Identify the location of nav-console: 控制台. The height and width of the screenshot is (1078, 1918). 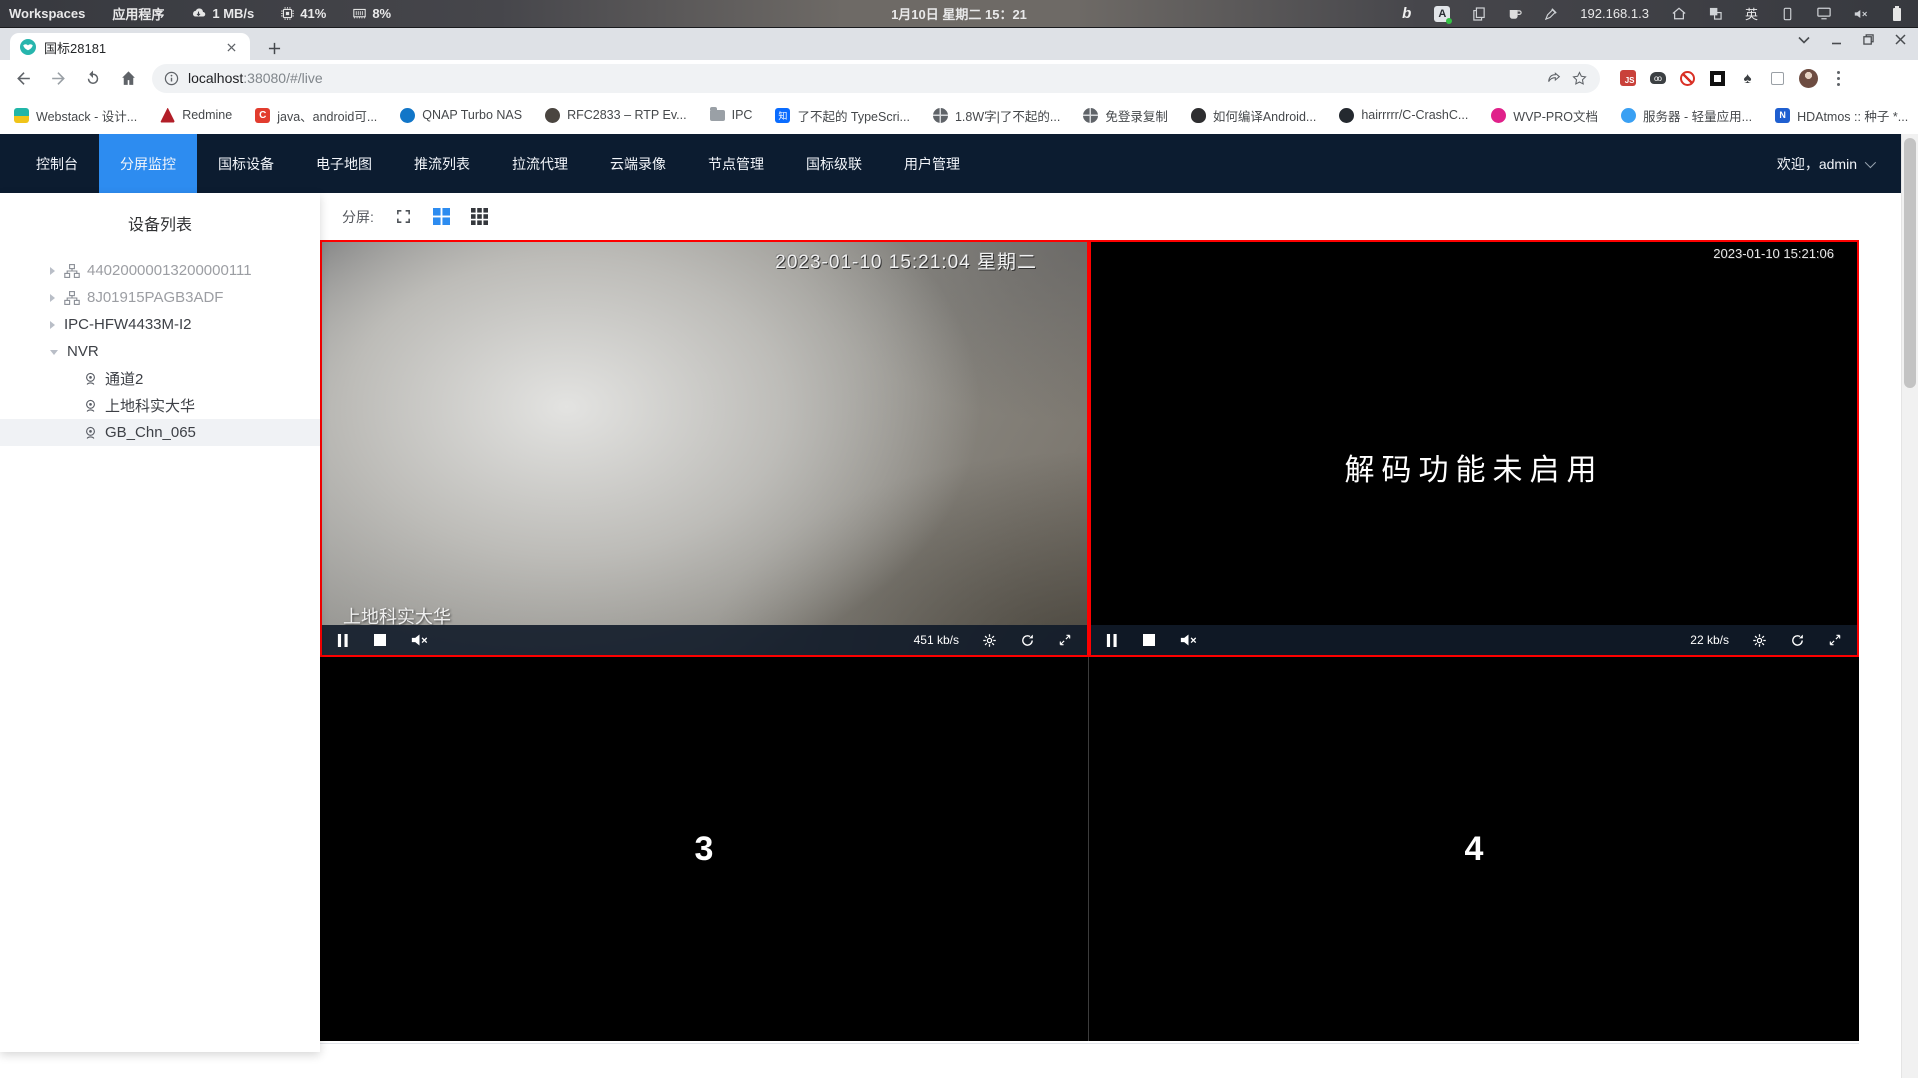
(57, 163).